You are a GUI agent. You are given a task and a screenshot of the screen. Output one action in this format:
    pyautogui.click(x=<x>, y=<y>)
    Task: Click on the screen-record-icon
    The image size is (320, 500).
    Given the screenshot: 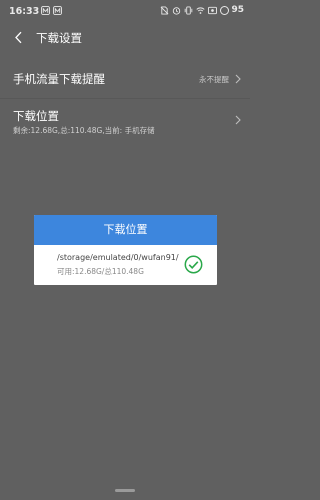 What is the action you would take?
    pyautogui.click(x=213, y=10)
    